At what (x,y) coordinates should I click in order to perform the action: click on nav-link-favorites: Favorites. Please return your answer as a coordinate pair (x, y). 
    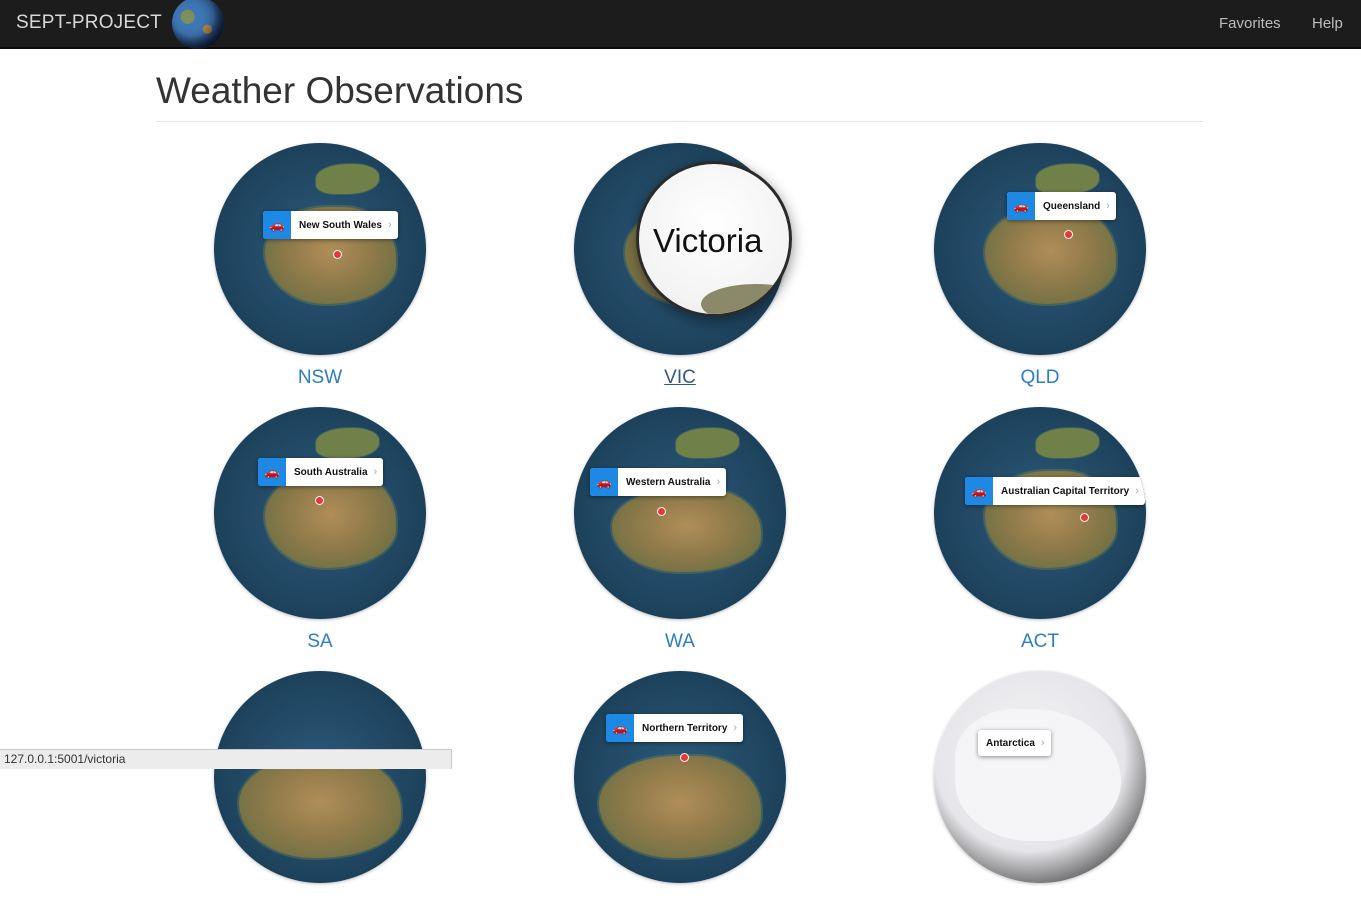
    Looking at the image, I should click on (1250, 23).